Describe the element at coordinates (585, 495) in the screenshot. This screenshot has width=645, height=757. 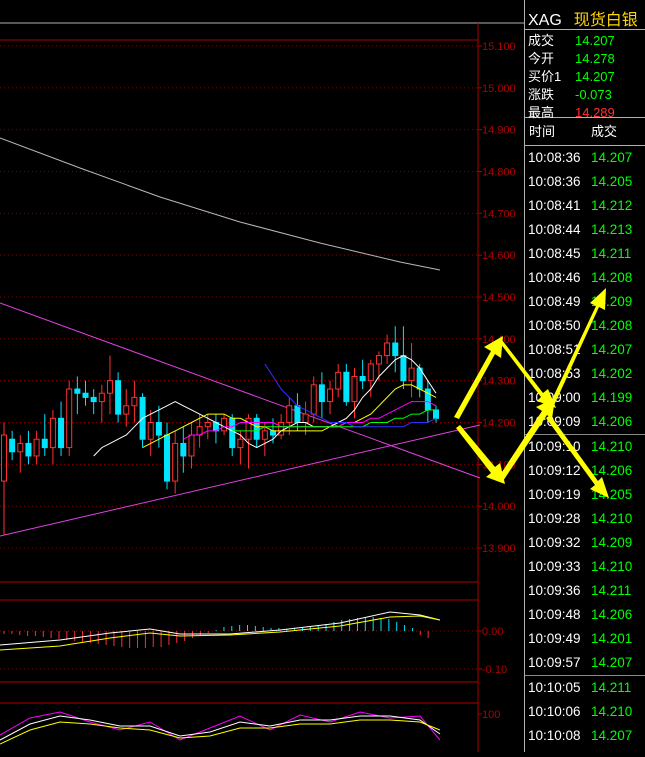
I see `tick-row: 10:09:19 14.205` at that location.